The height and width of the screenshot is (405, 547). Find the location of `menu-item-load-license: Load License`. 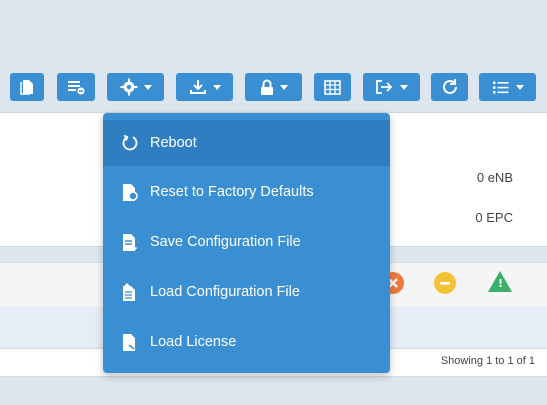

menu-item-load-license: Load License is located at coordinates (246, 342).